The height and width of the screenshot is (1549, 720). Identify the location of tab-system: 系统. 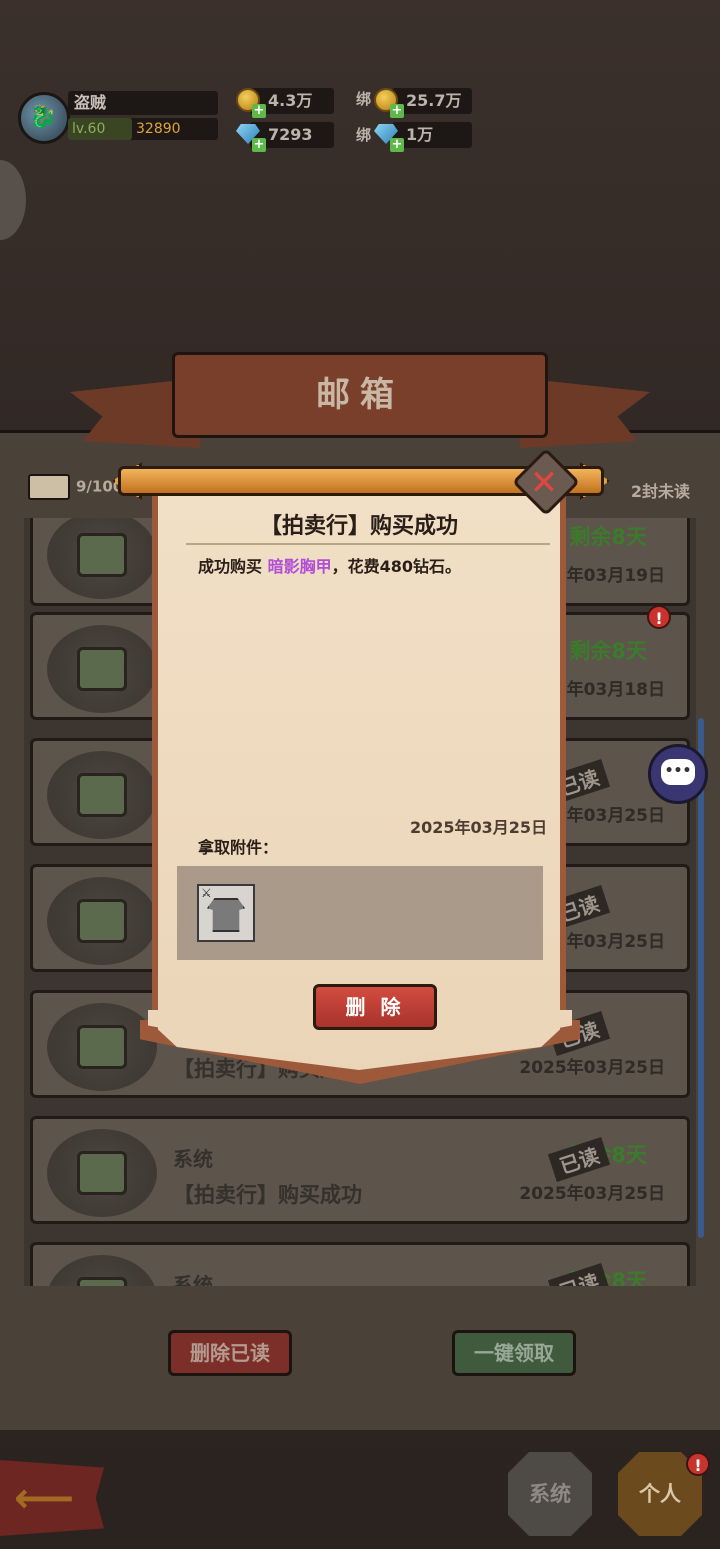
(550, 1494).